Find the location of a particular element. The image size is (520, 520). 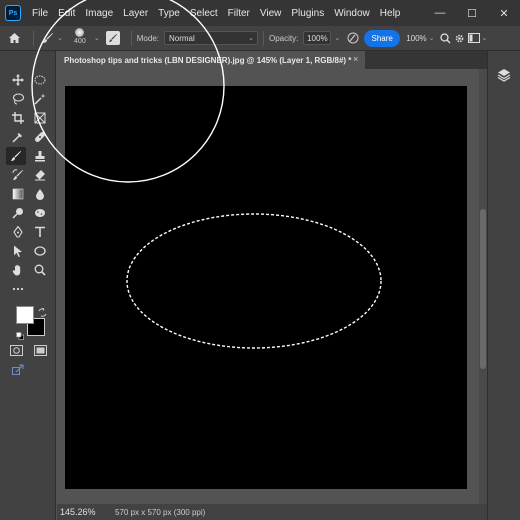

workspace-button is located at coordinates (474, 38).